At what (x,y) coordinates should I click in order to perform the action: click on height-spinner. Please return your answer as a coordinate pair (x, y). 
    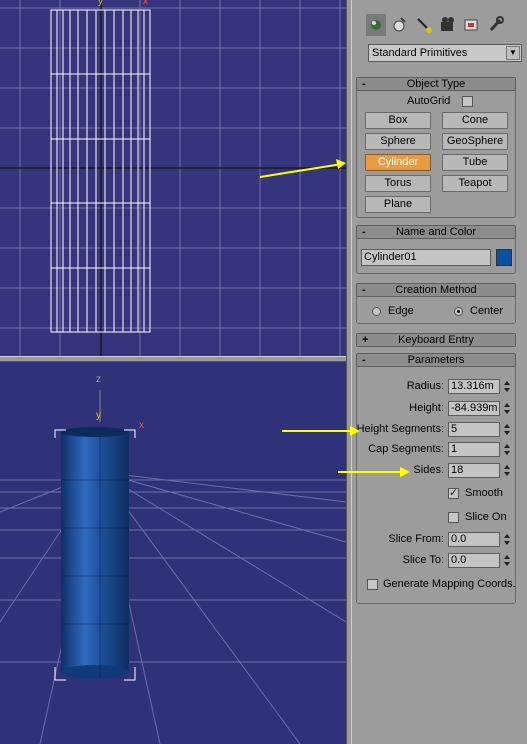
    Looking at the image, I should click on (507, 408).